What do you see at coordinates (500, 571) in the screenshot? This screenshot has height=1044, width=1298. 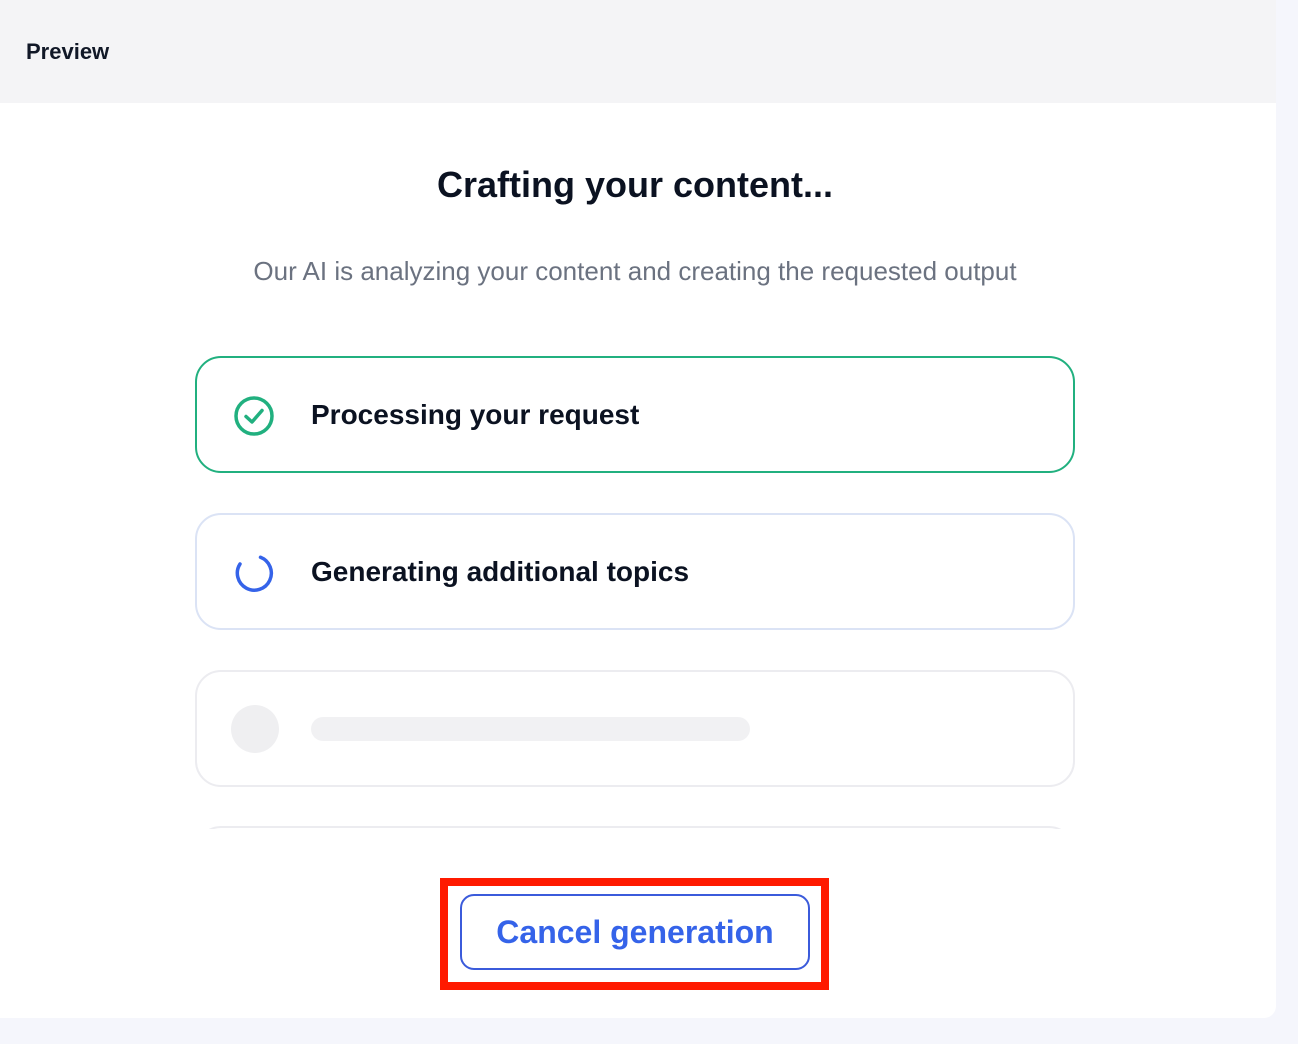 I see `step-label: Generating additional topics` at bounding box center [500, 571].